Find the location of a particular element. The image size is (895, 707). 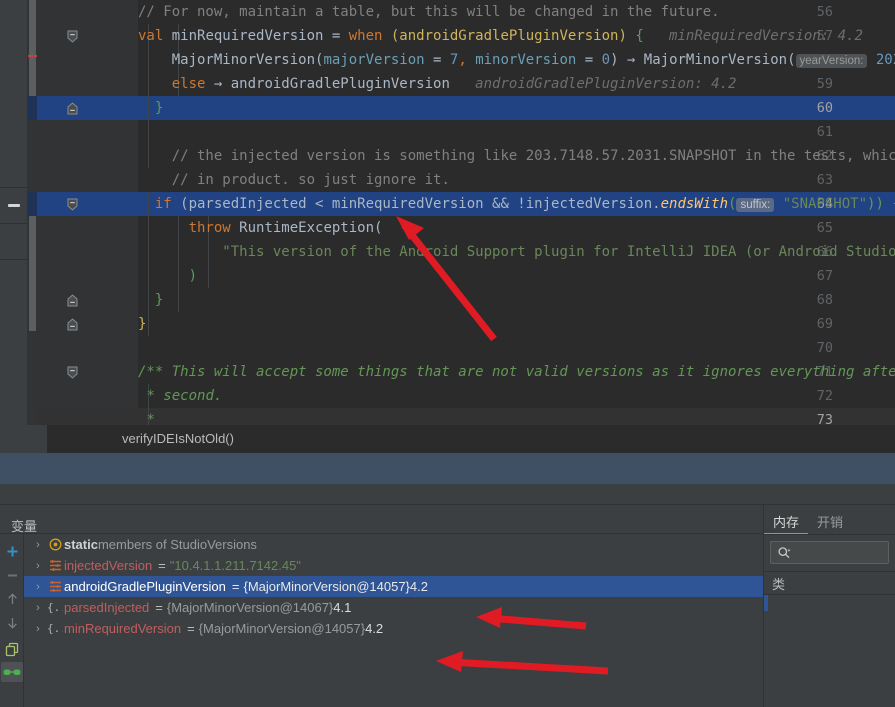

code-year-202: 202 is located at coordinates (885, 60).